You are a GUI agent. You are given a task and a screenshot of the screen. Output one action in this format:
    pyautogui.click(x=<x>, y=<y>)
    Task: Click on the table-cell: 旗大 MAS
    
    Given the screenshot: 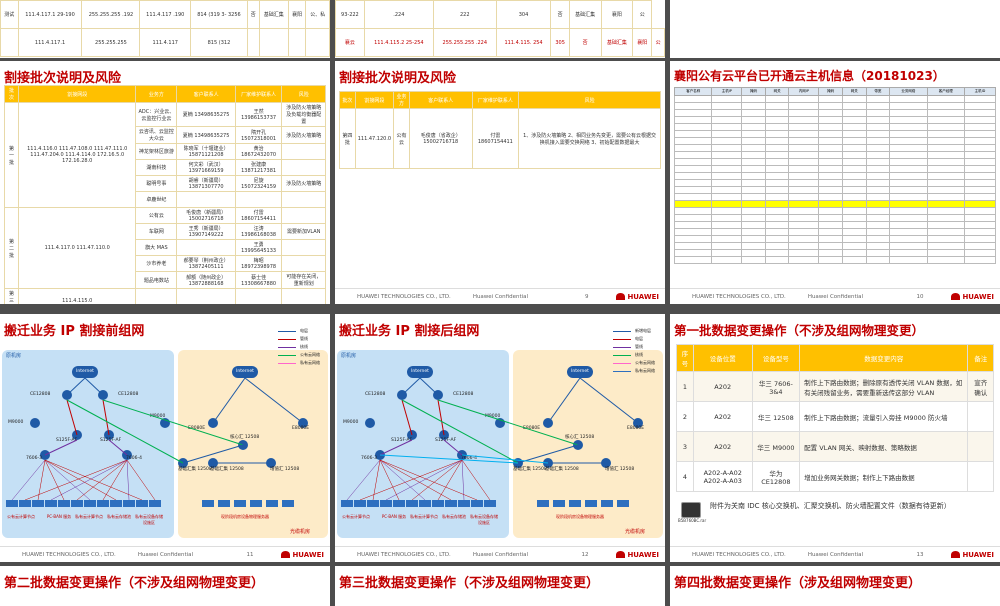 What is the action you would take?
    pyautogui.click(x=156, y=247)
    